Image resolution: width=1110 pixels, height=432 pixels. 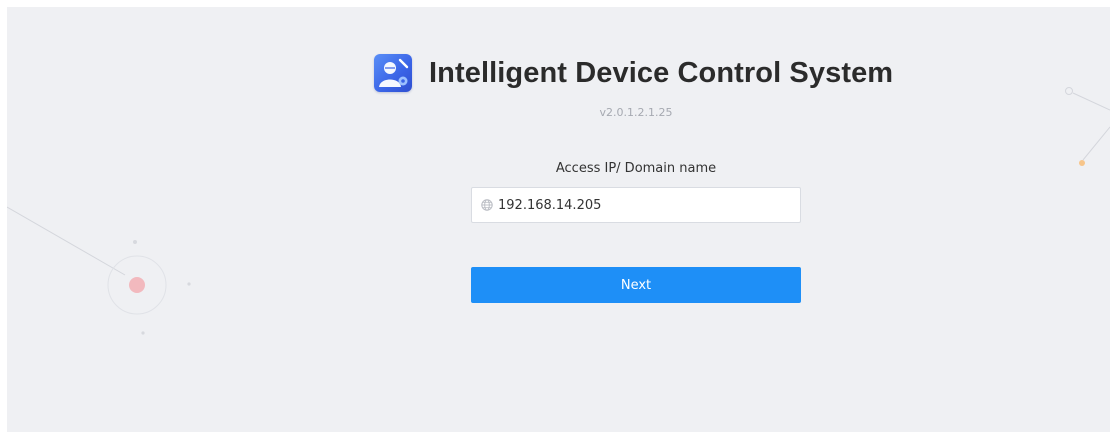 I want to click on decor-dot-orange, so click(x=1082, y=163).